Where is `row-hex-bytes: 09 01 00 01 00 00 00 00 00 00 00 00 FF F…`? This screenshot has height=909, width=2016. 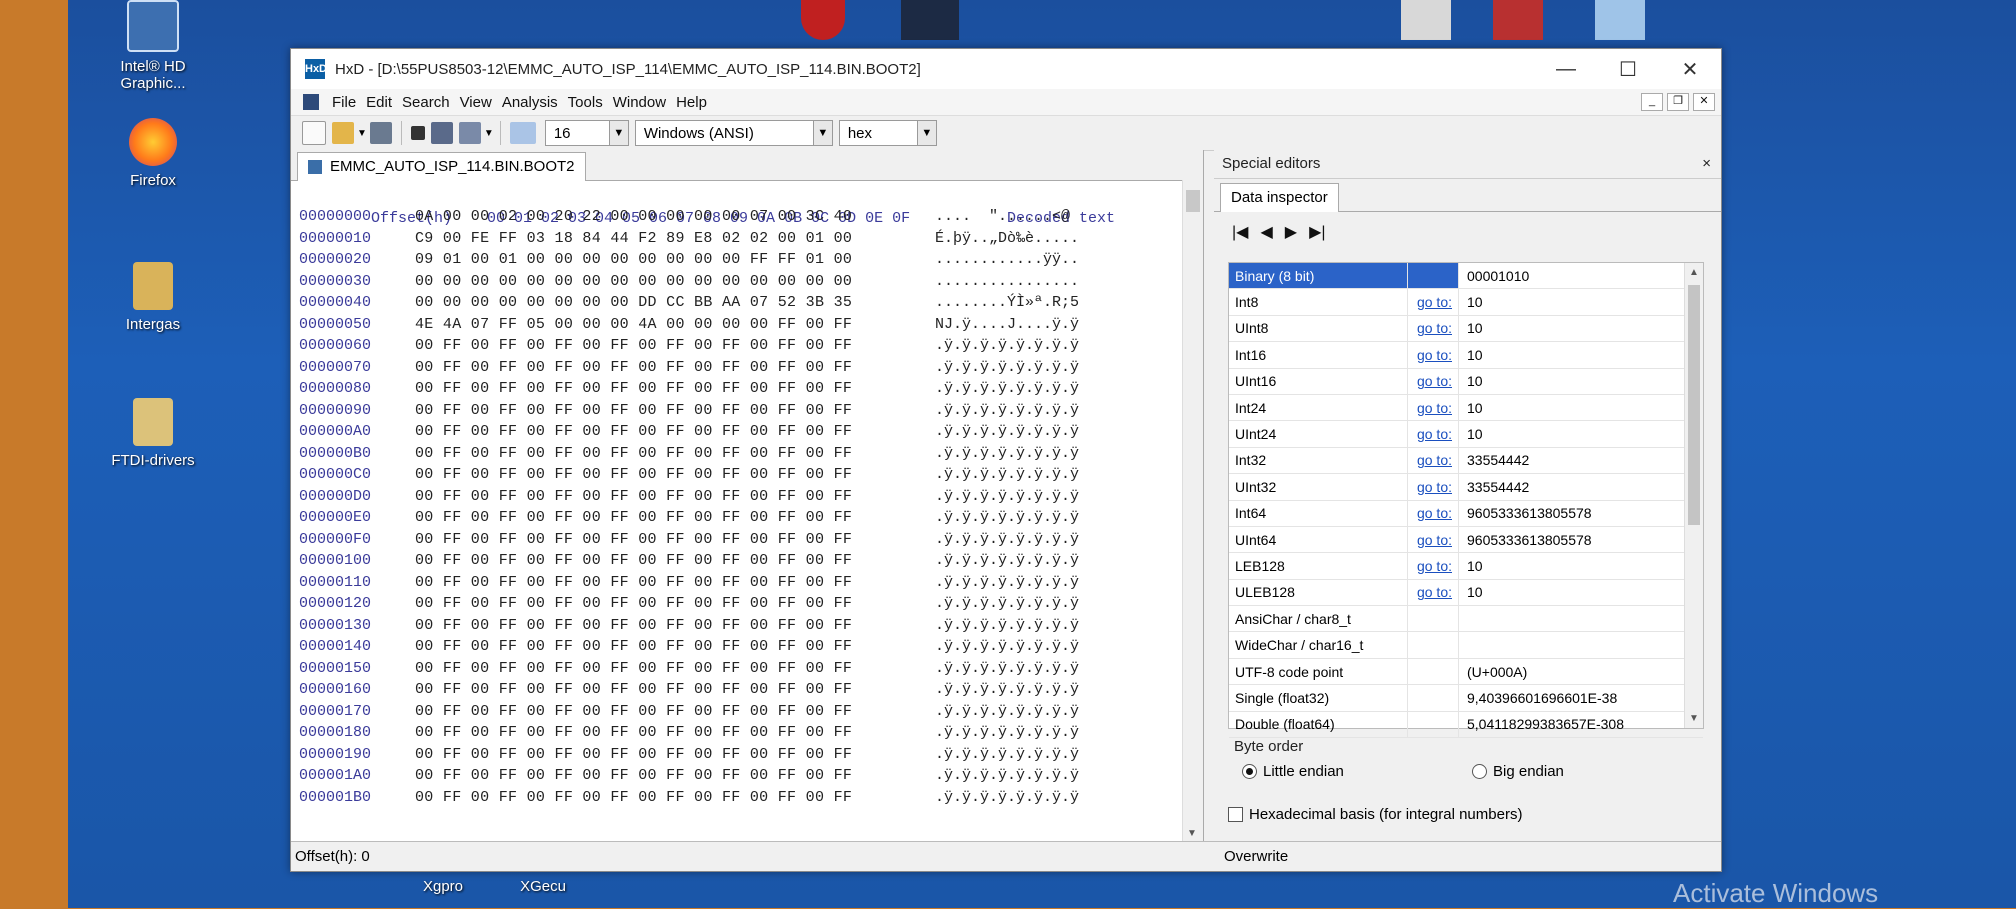
row-hex-bytes: 09 01 00 01 00 00 00 00 00 00 00 00 FF F… is located at coordinates (666, 260).